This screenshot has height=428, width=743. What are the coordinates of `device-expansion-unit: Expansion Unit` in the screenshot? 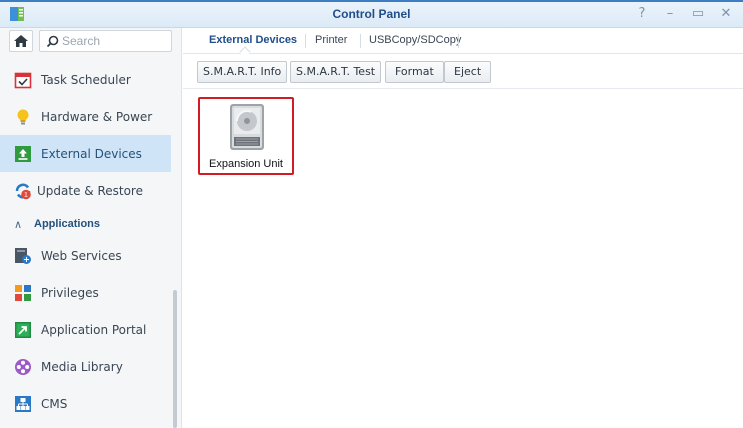 It's located at (246, 136).